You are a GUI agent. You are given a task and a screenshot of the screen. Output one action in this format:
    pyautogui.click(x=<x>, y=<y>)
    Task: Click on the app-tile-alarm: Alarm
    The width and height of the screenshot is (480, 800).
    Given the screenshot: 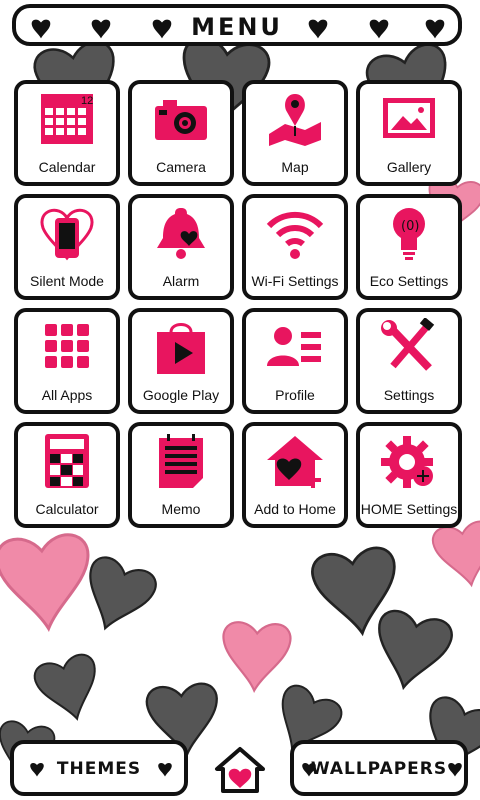 What is the action you would take?
    pyautogui.click(x=181, y=247)
    